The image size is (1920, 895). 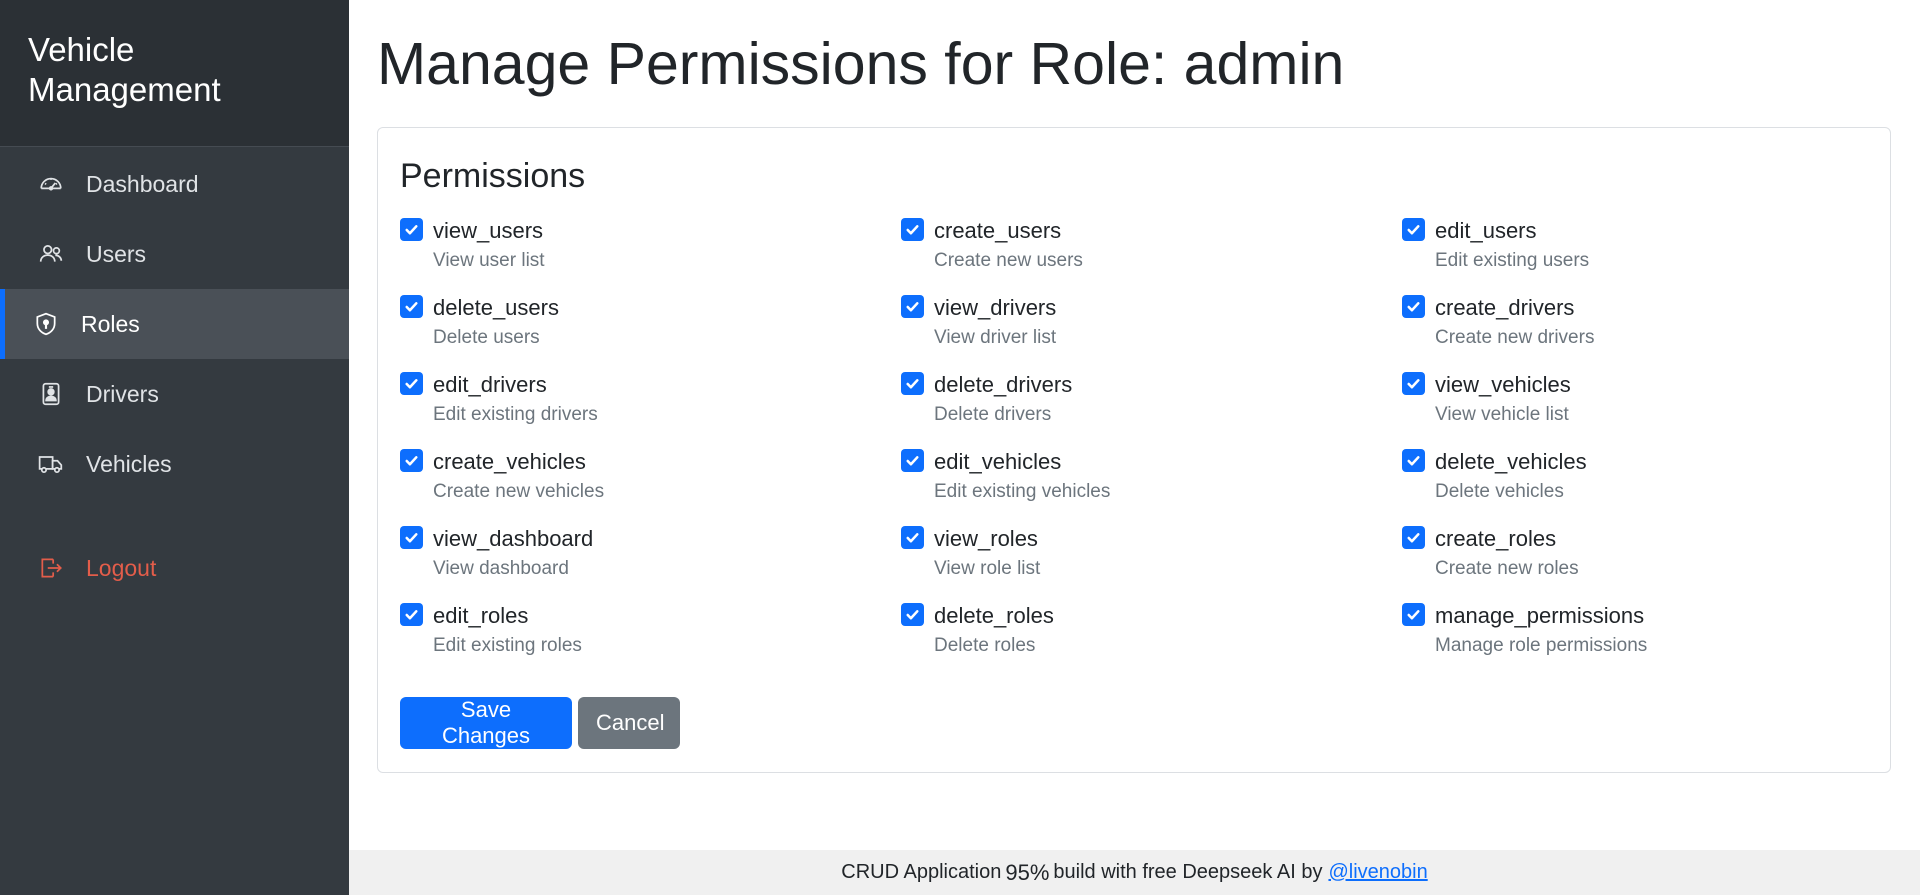 What do you see at coordinates (81, 49) in the screenshot?
I see `brand-line-1: Vehicle` at bounding box center [81, 49].